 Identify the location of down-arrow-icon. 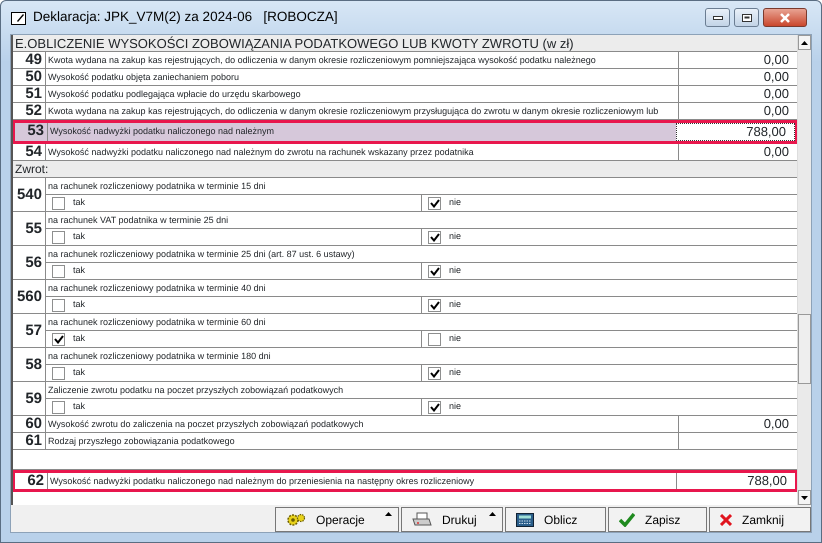
(804, 498).